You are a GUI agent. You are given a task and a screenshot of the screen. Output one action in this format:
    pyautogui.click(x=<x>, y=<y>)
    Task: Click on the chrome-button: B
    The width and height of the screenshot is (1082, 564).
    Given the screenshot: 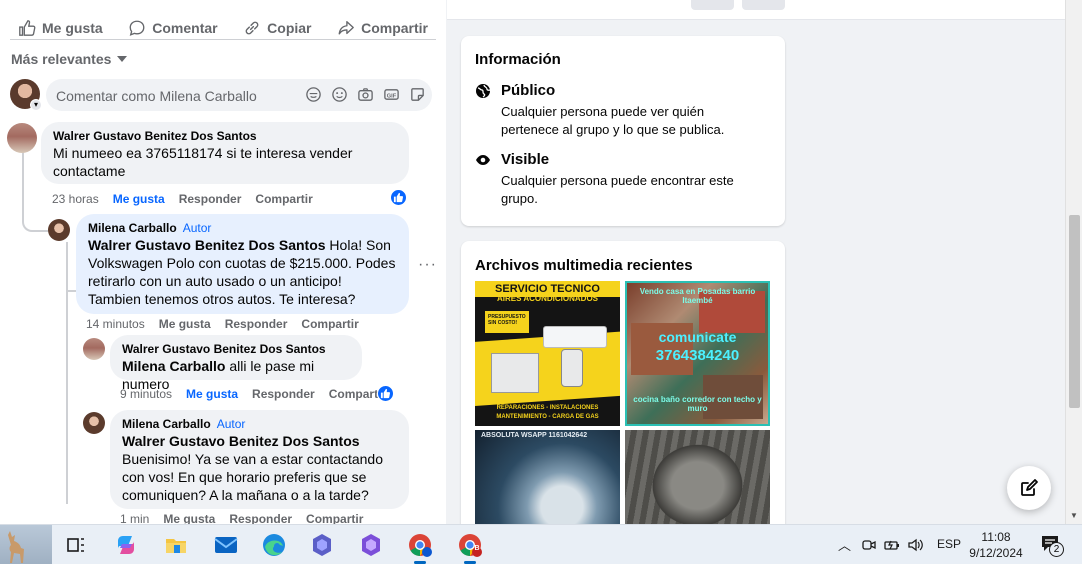 What is the action you would take?
    pyautogui.click(x=470, y=547)
    